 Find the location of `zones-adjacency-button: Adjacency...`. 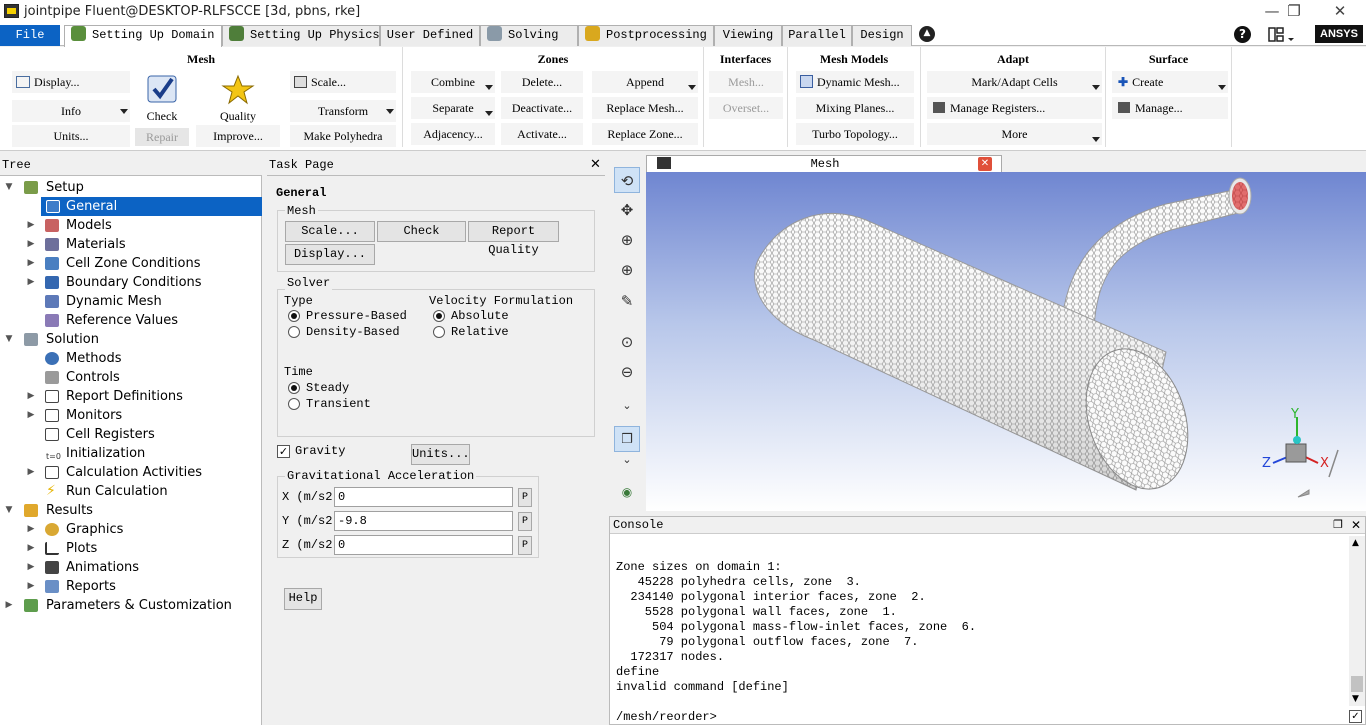

zones-adjacency-button: Adjacency... is located at coordinates (453, 134).